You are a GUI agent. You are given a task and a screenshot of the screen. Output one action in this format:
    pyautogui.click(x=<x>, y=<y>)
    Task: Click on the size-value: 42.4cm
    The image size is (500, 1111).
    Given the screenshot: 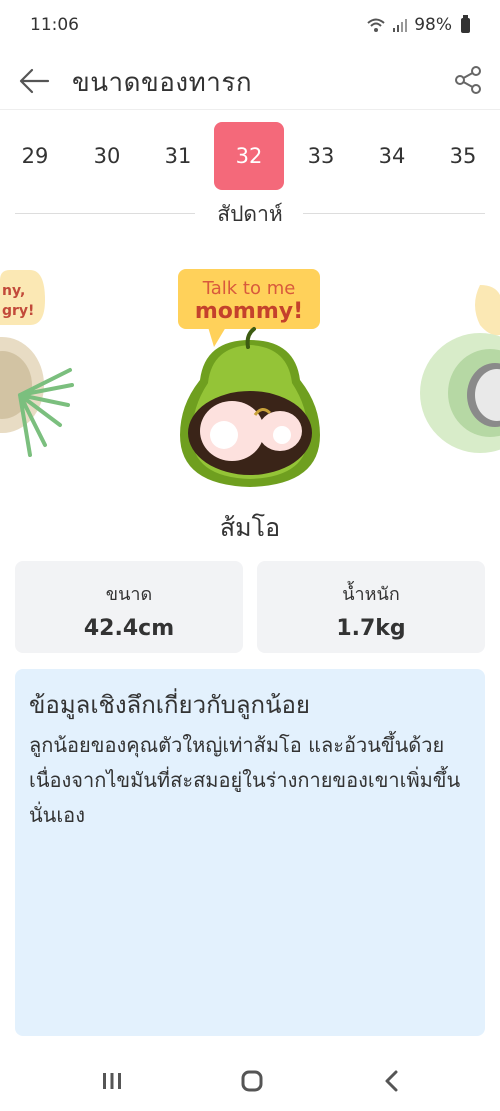 What is the action you would take?
    pyautogui.click(x=129, y=628)
    